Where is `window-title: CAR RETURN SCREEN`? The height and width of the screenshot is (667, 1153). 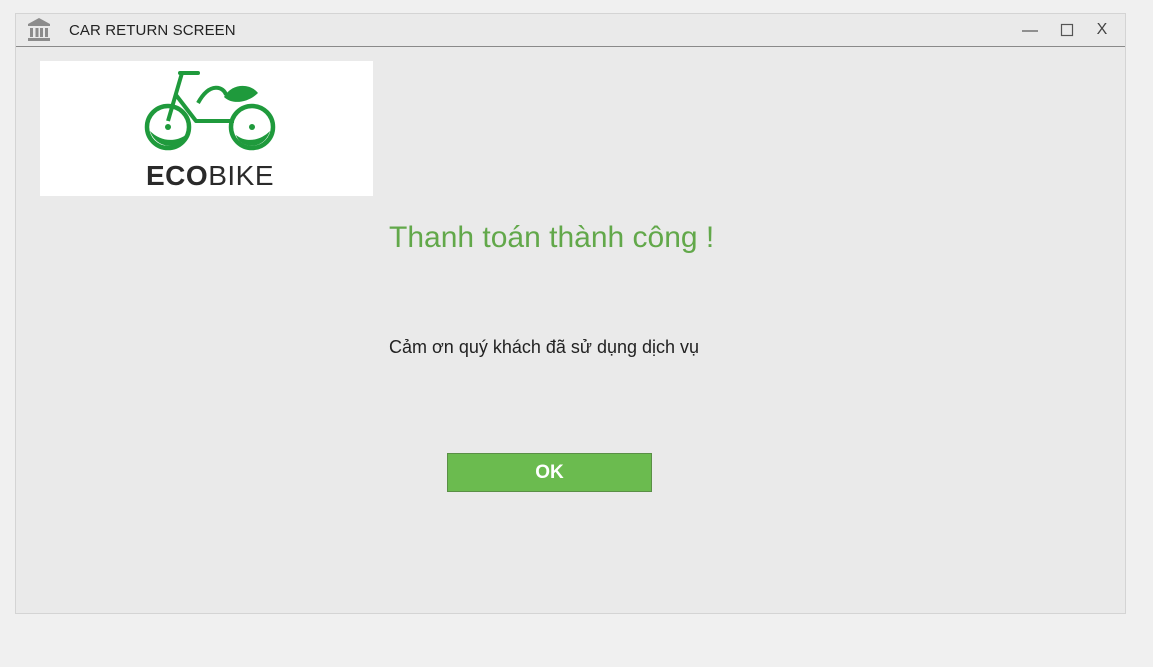 window-title: CAR RETURN SCREEN is located at coordinates (152, 30).